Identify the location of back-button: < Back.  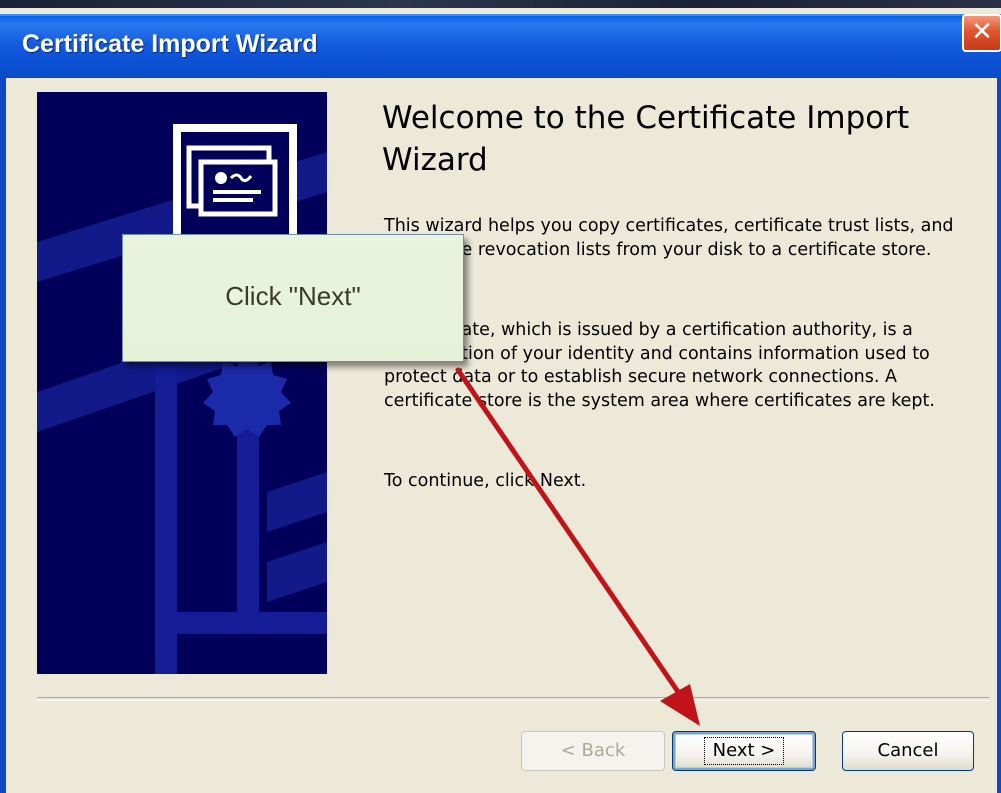
(593, 751).